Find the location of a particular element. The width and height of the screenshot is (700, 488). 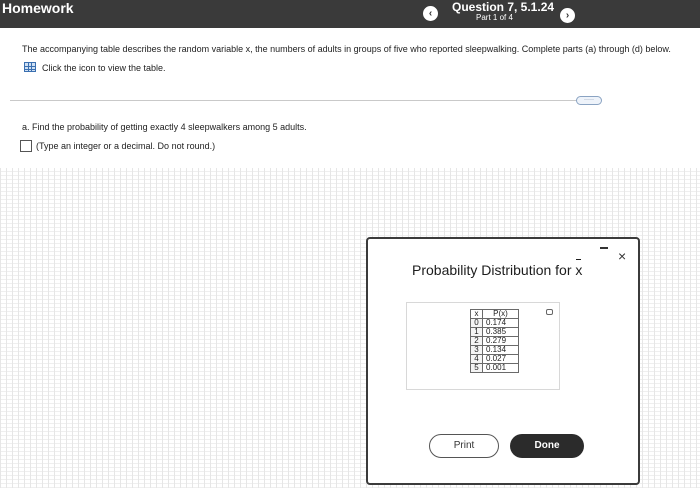

x-cell: 5 is located at coordinates (476, 368).